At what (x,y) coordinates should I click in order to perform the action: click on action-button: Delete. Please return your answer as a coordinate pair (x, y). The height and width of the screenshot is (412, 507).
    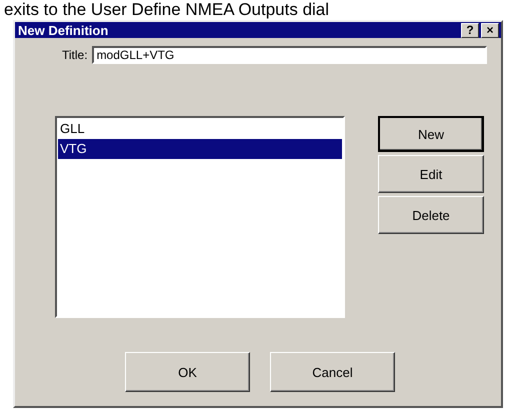
    Looking at the image, I should click on (431, 215).